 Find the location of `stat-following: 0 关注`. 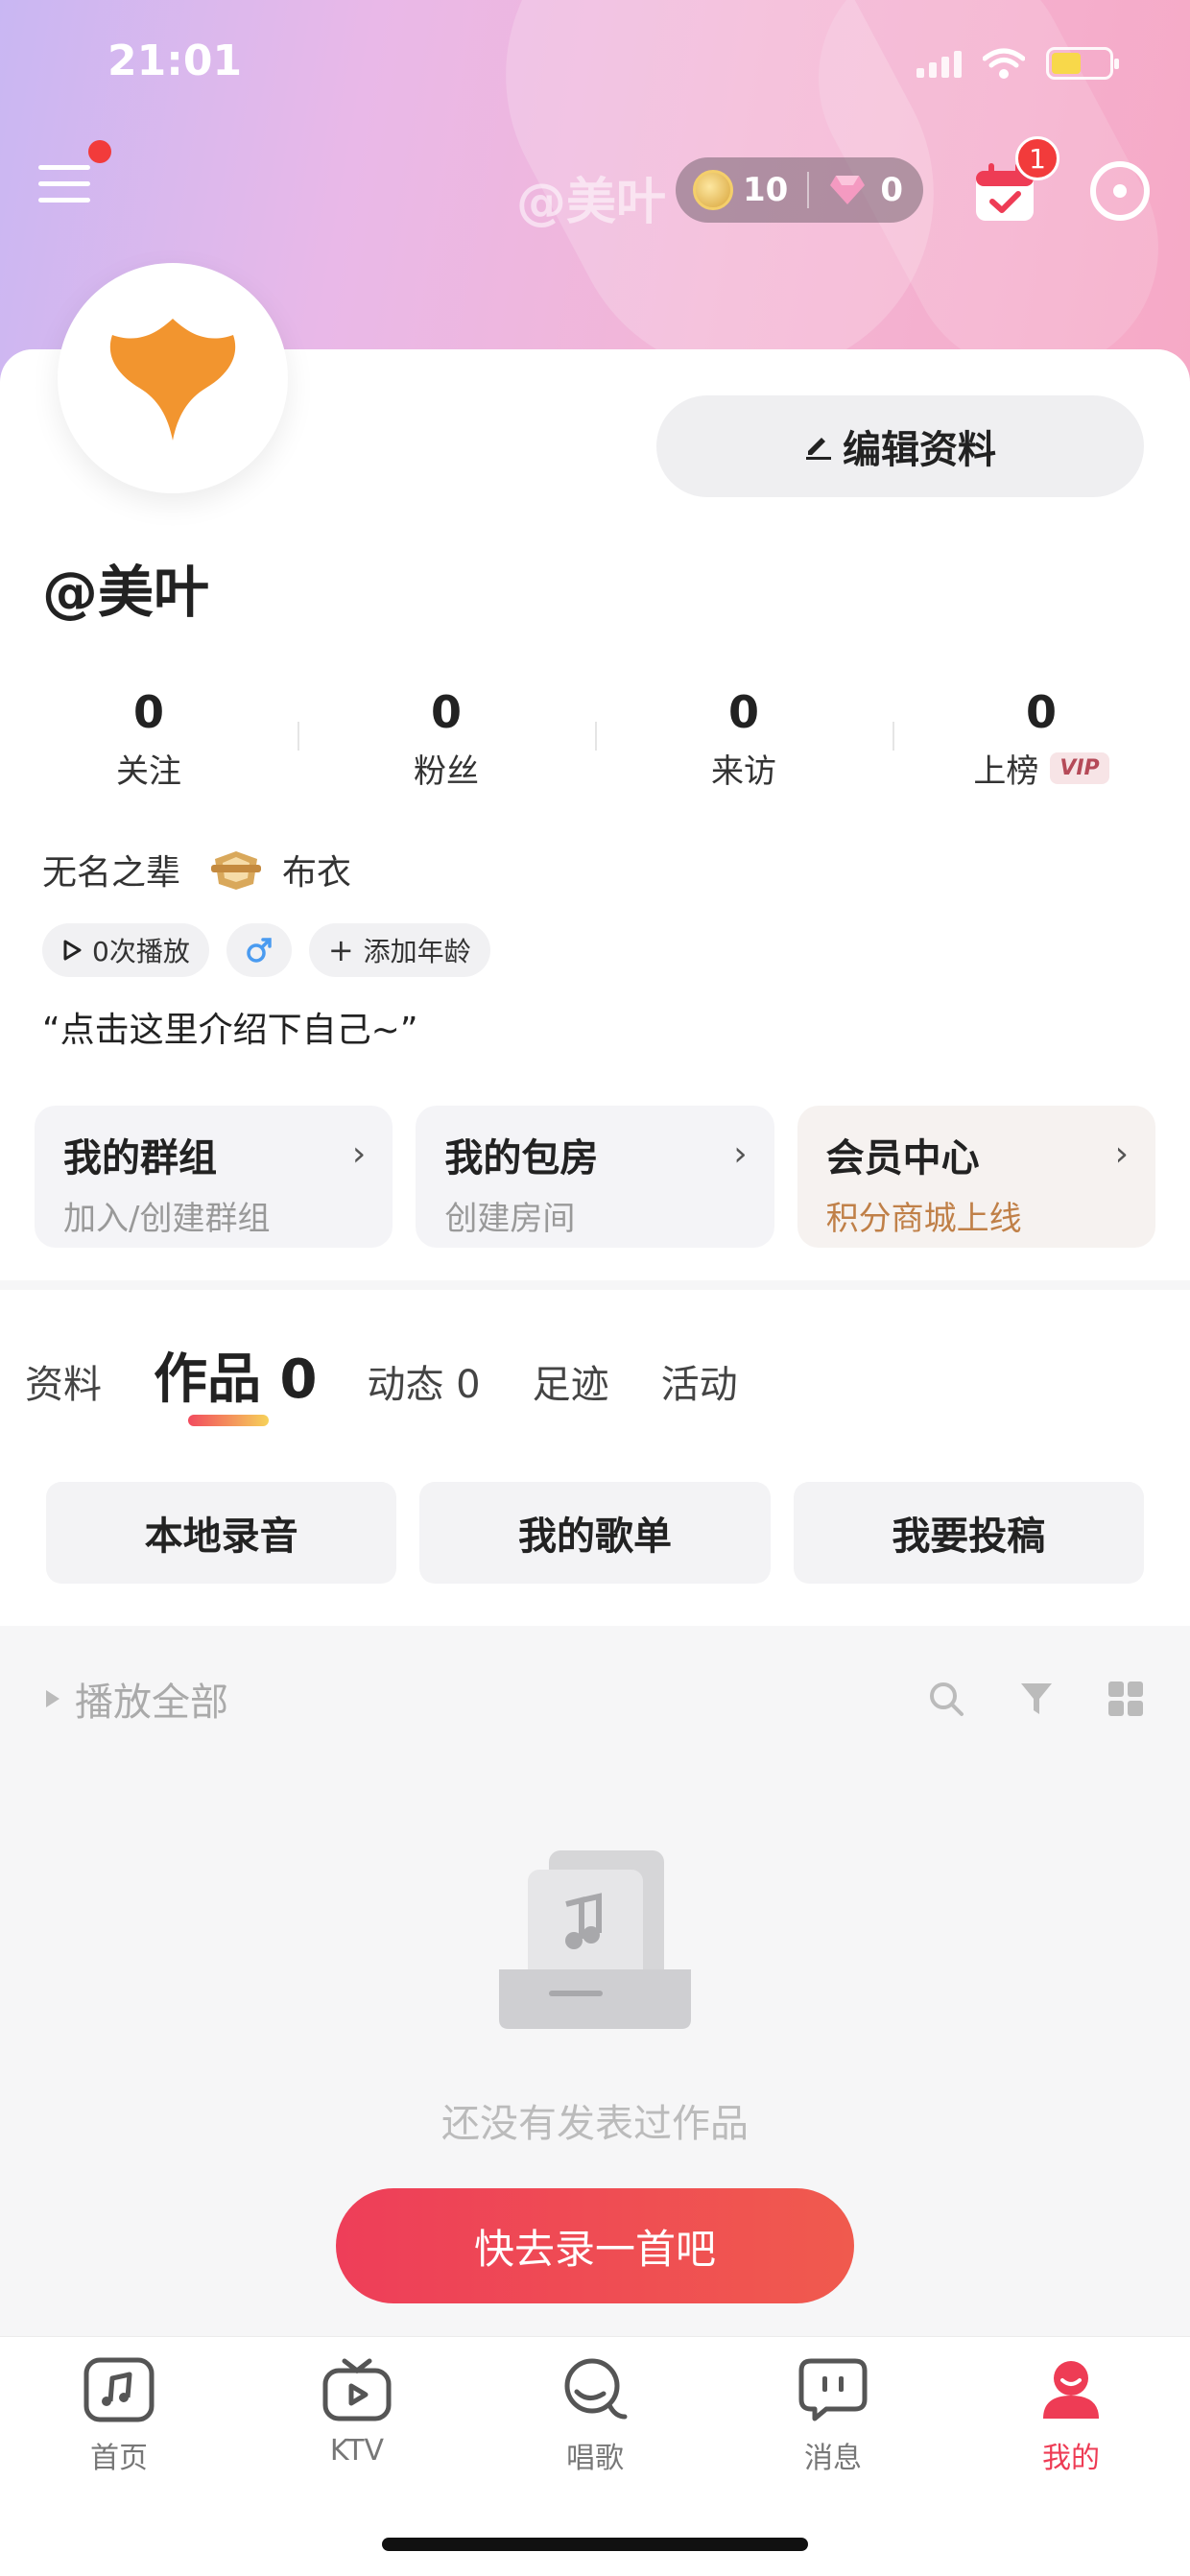

stat-following: 0 关注 is located at coordinates (149, 741).